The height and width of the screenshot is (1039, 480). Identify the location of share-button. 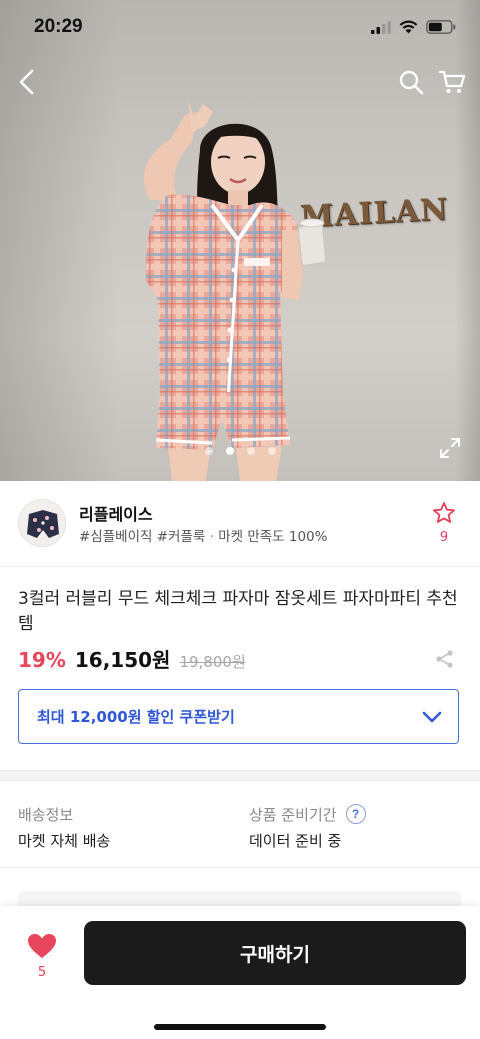
(445, 659).